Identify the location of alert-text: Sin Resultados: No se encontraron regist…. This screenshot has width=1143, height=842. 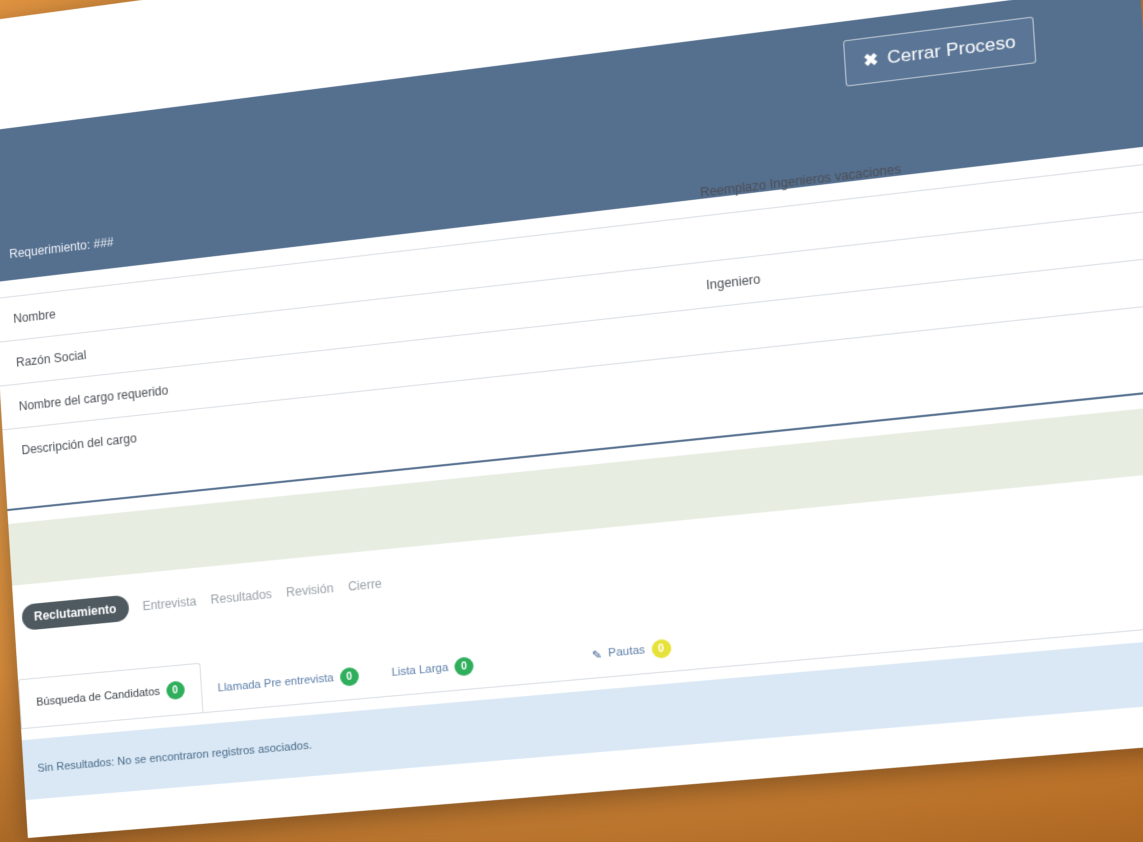
(175, 757).